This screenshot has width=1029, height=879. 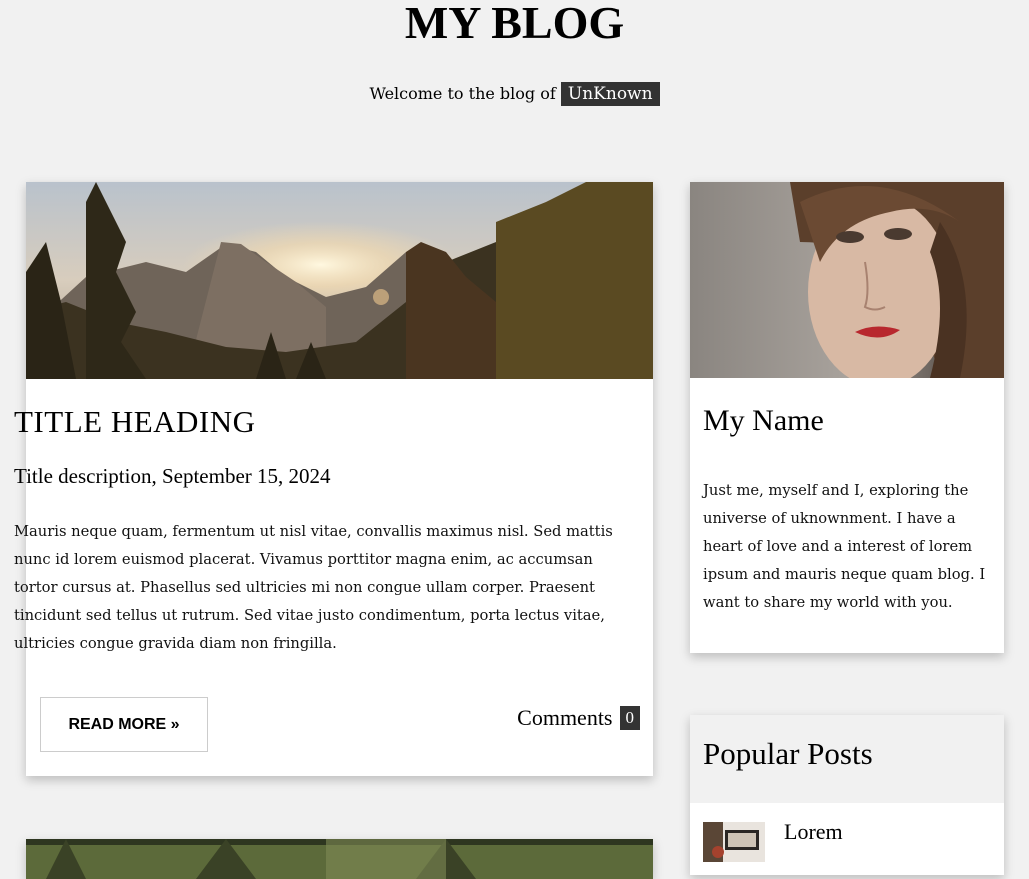 I want to click on popular-post-label: Lorem, so click(x=813, y=831).